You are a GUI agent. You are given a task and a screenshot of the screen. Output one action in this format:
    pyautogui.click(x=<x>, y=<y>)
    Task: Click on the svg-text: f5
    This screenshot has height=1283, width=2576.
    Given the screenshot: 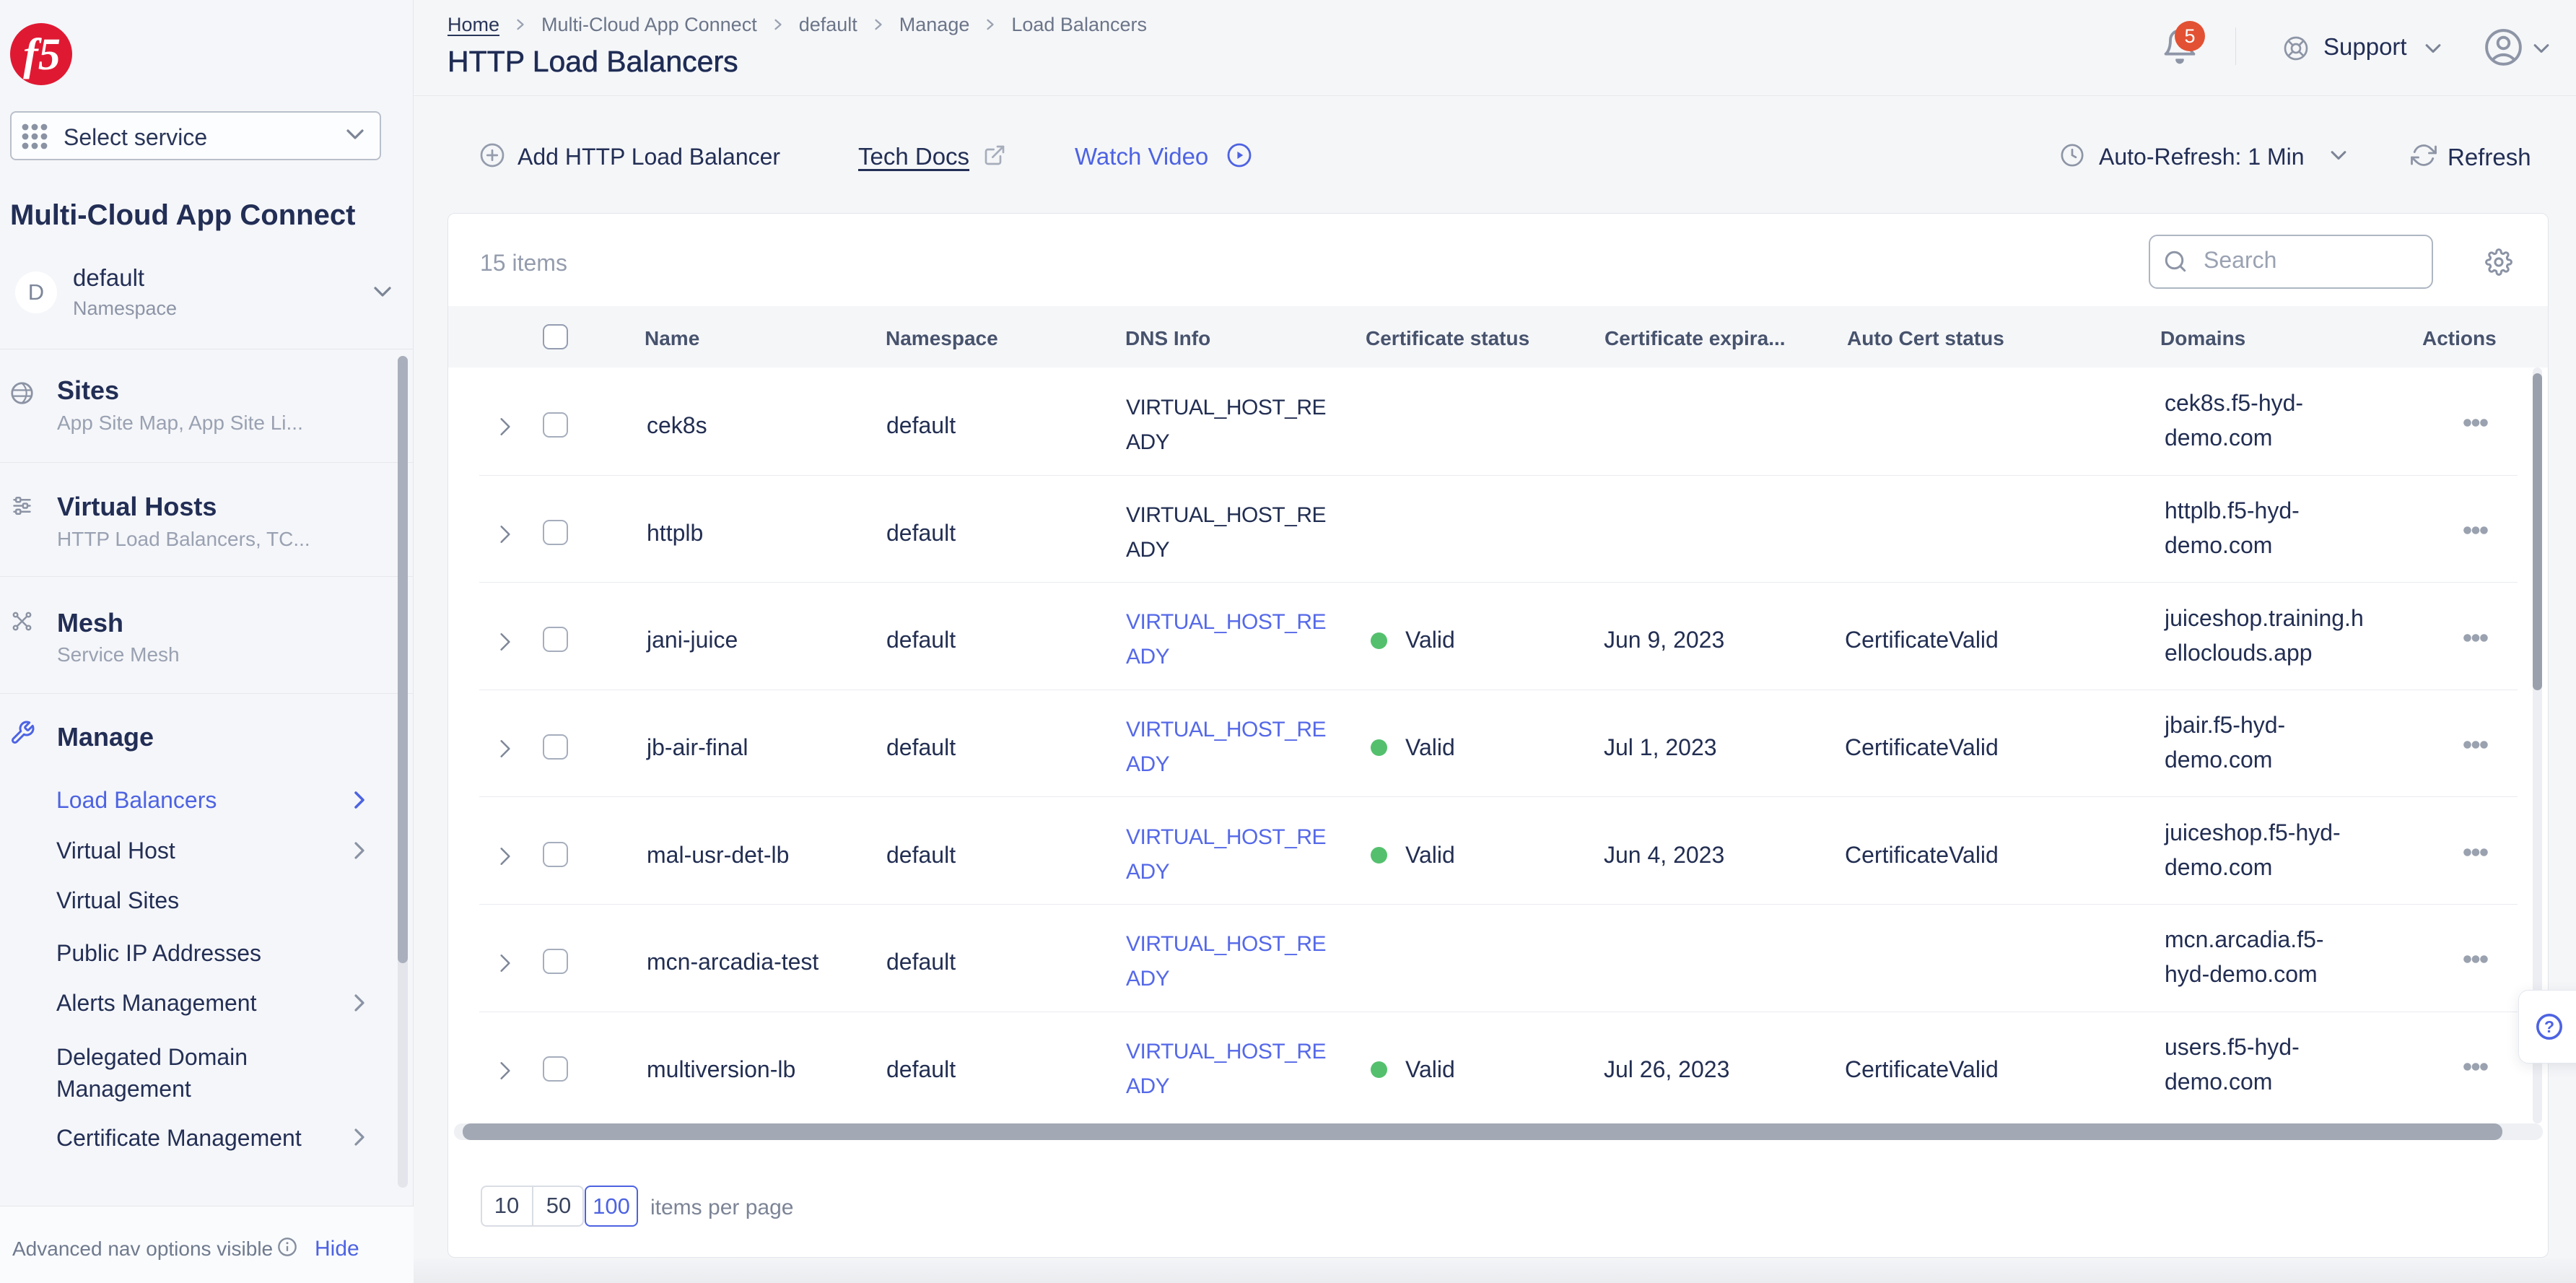 What is the action you would take?
    pyautogui.click(x=42, y=55)
    